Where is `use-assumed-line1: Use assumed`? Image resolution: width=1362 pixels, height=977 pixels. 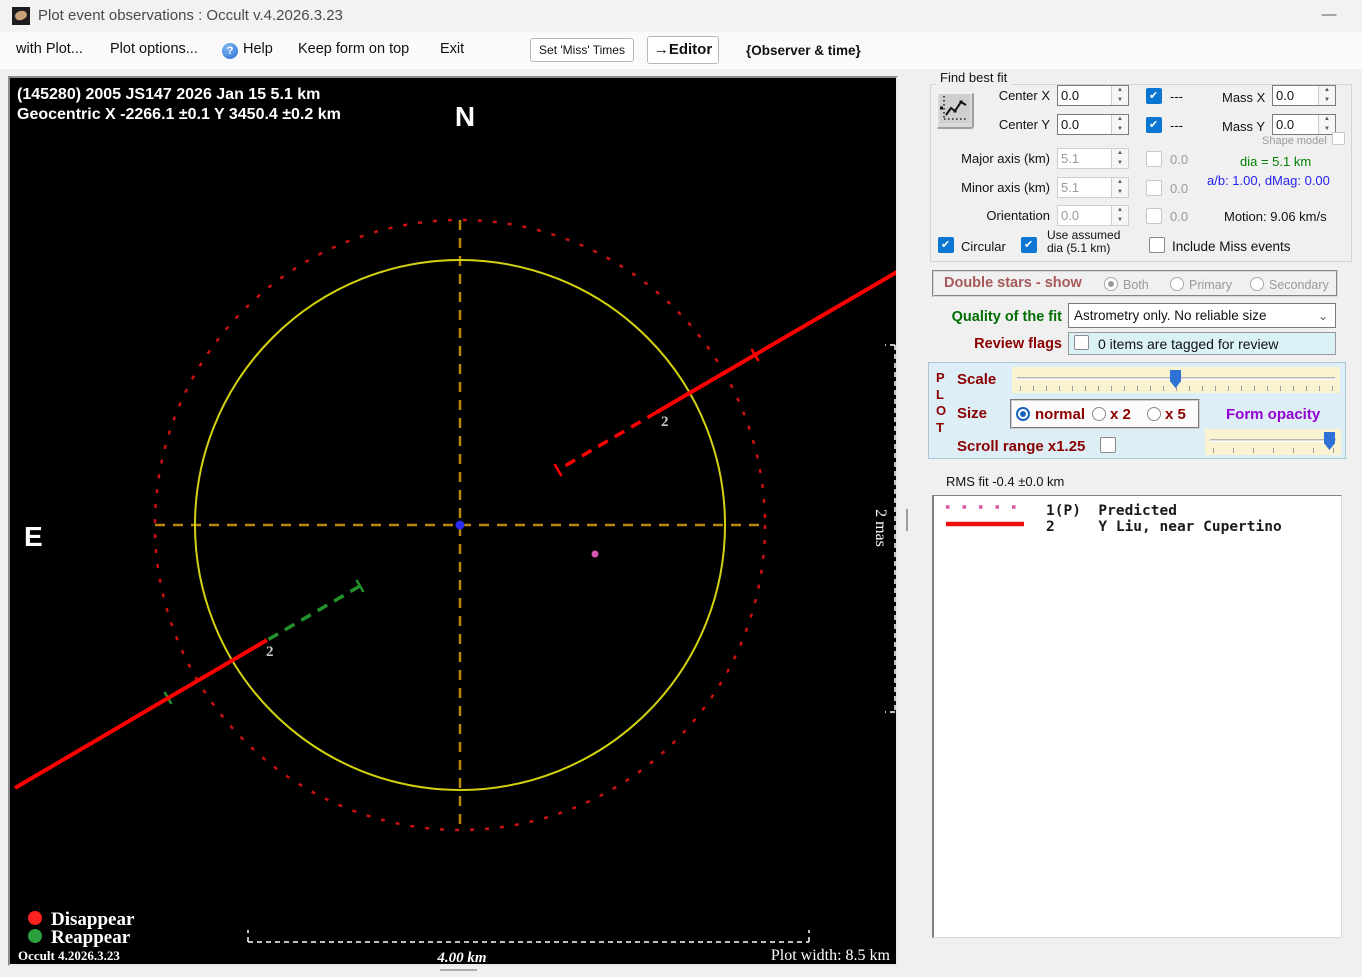
use-assumed-line1: Use assumed is located at coordinates (1084, 235).